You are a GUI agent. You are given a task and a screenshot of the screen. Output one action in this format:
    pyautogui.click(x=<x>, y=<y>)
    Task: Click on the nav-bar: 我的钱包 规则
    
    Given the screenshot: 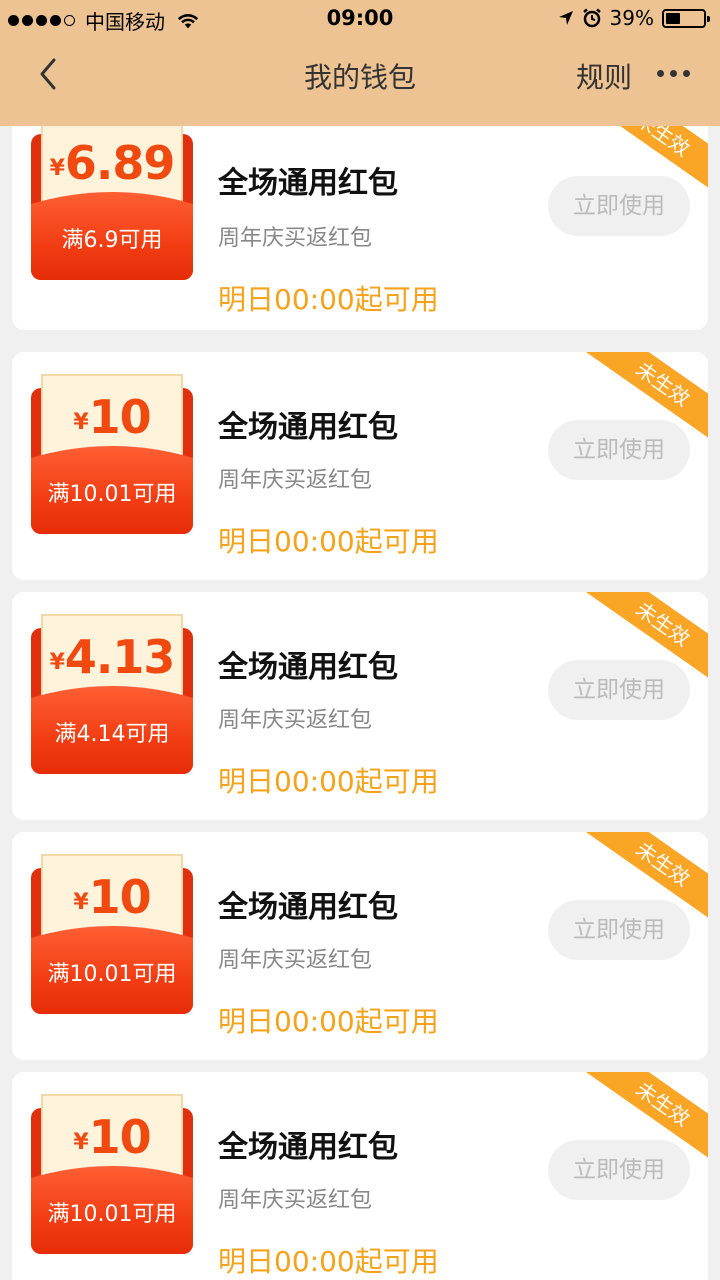 What is the action you would take?
    pyautogui.click(x=360, y=81)
    